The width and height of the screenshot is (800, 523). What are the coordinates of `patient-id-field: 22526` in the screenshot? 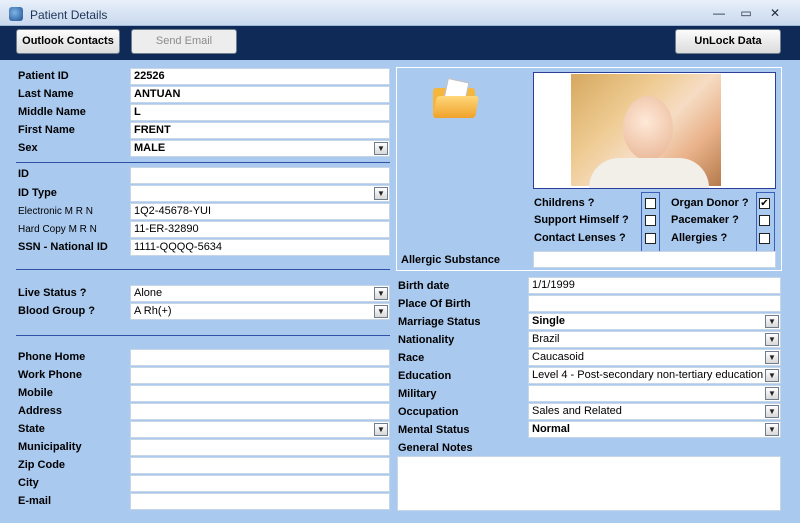 It's located at (260, 76).